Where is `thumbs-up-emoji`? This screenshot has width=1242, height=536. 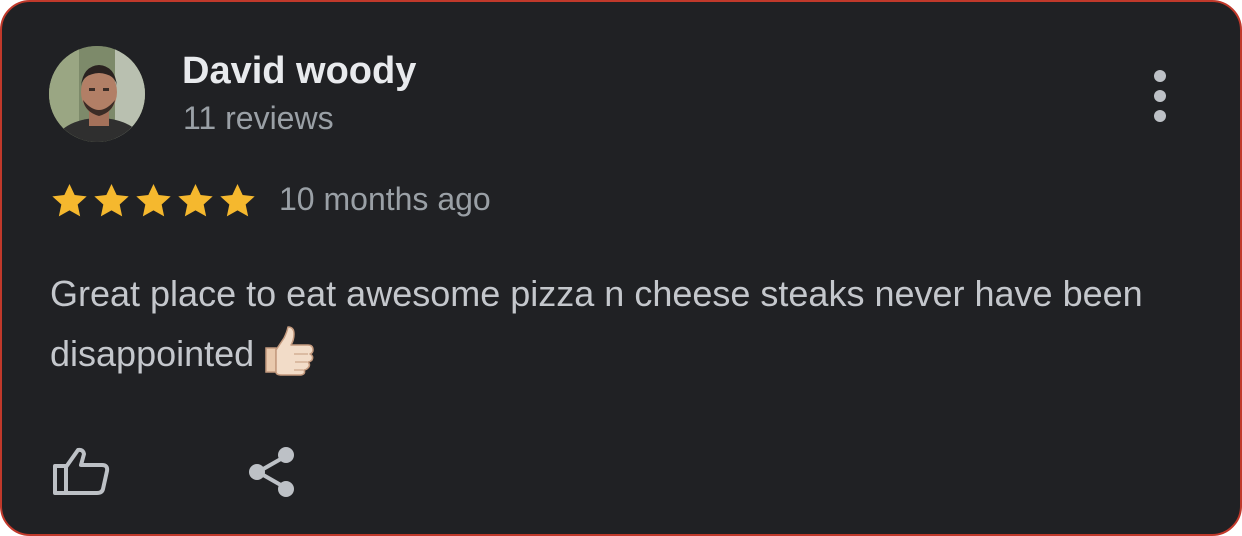
thumbs-up-emoji is located at coordinates (289, 351).